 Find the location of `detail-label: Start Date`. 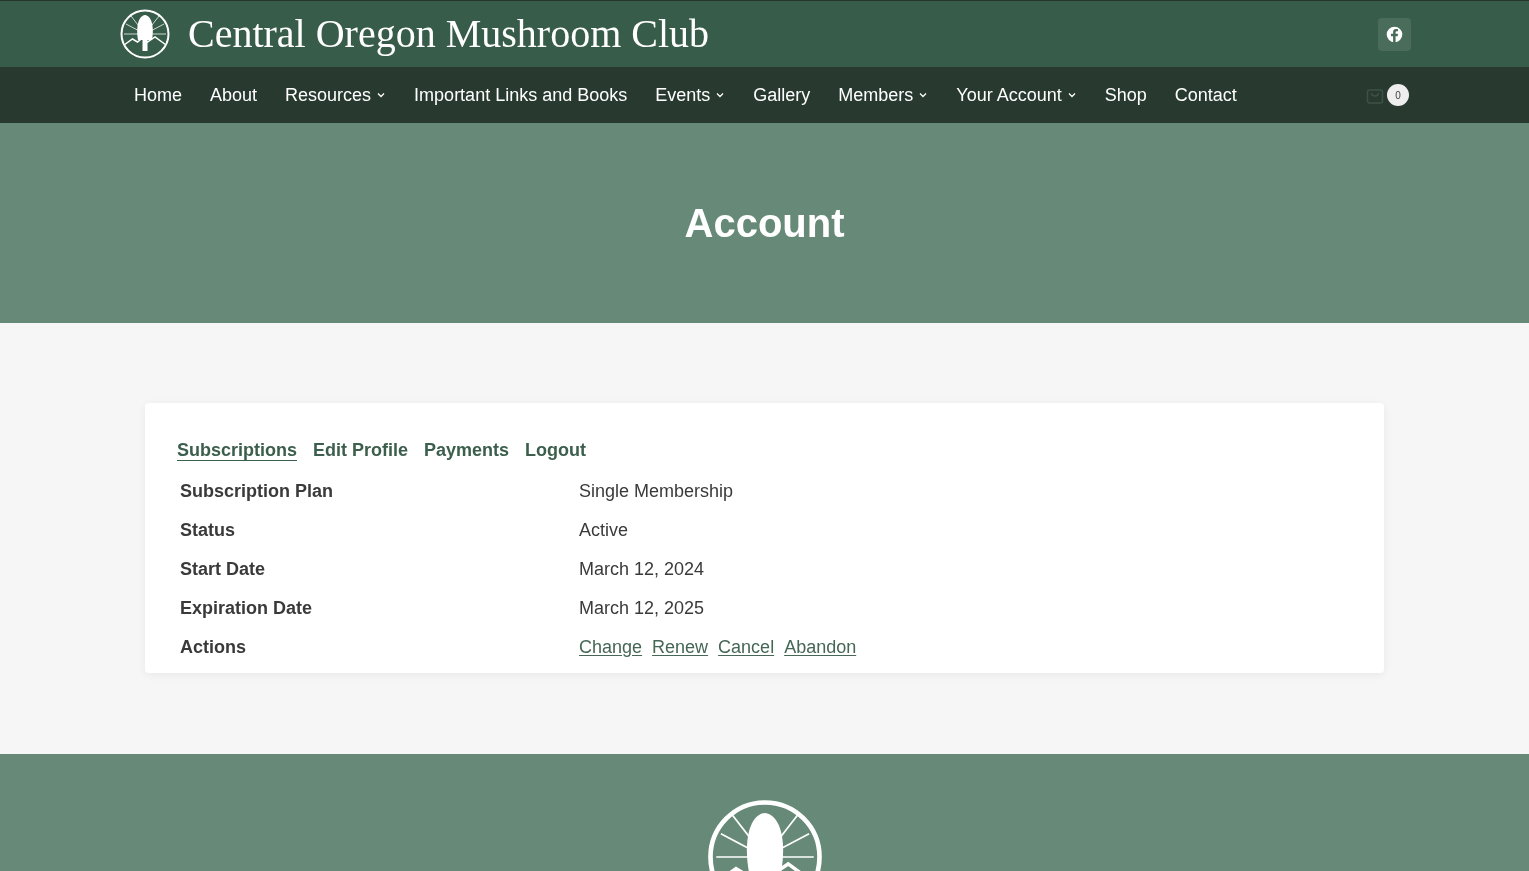

detail-label: Start Date is located at coordinates (223, 569).